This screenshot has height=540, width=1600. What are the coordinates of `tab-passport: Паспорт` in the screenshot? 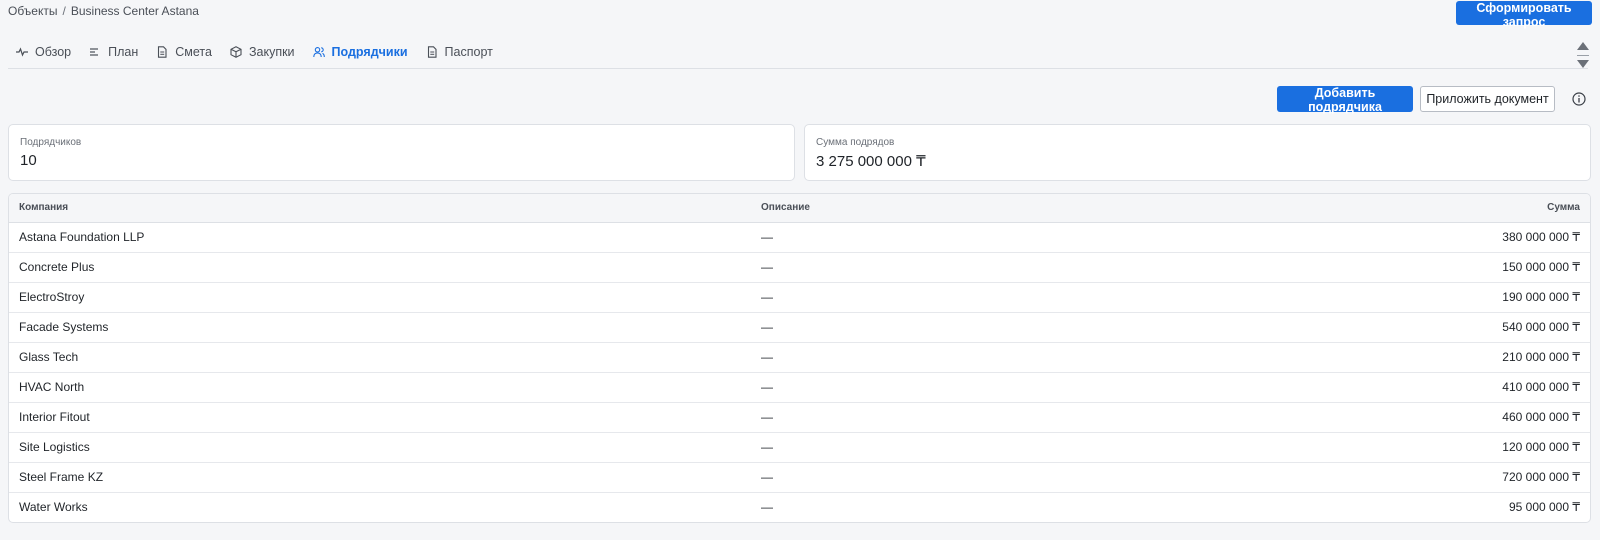 It's located at (459, 52).